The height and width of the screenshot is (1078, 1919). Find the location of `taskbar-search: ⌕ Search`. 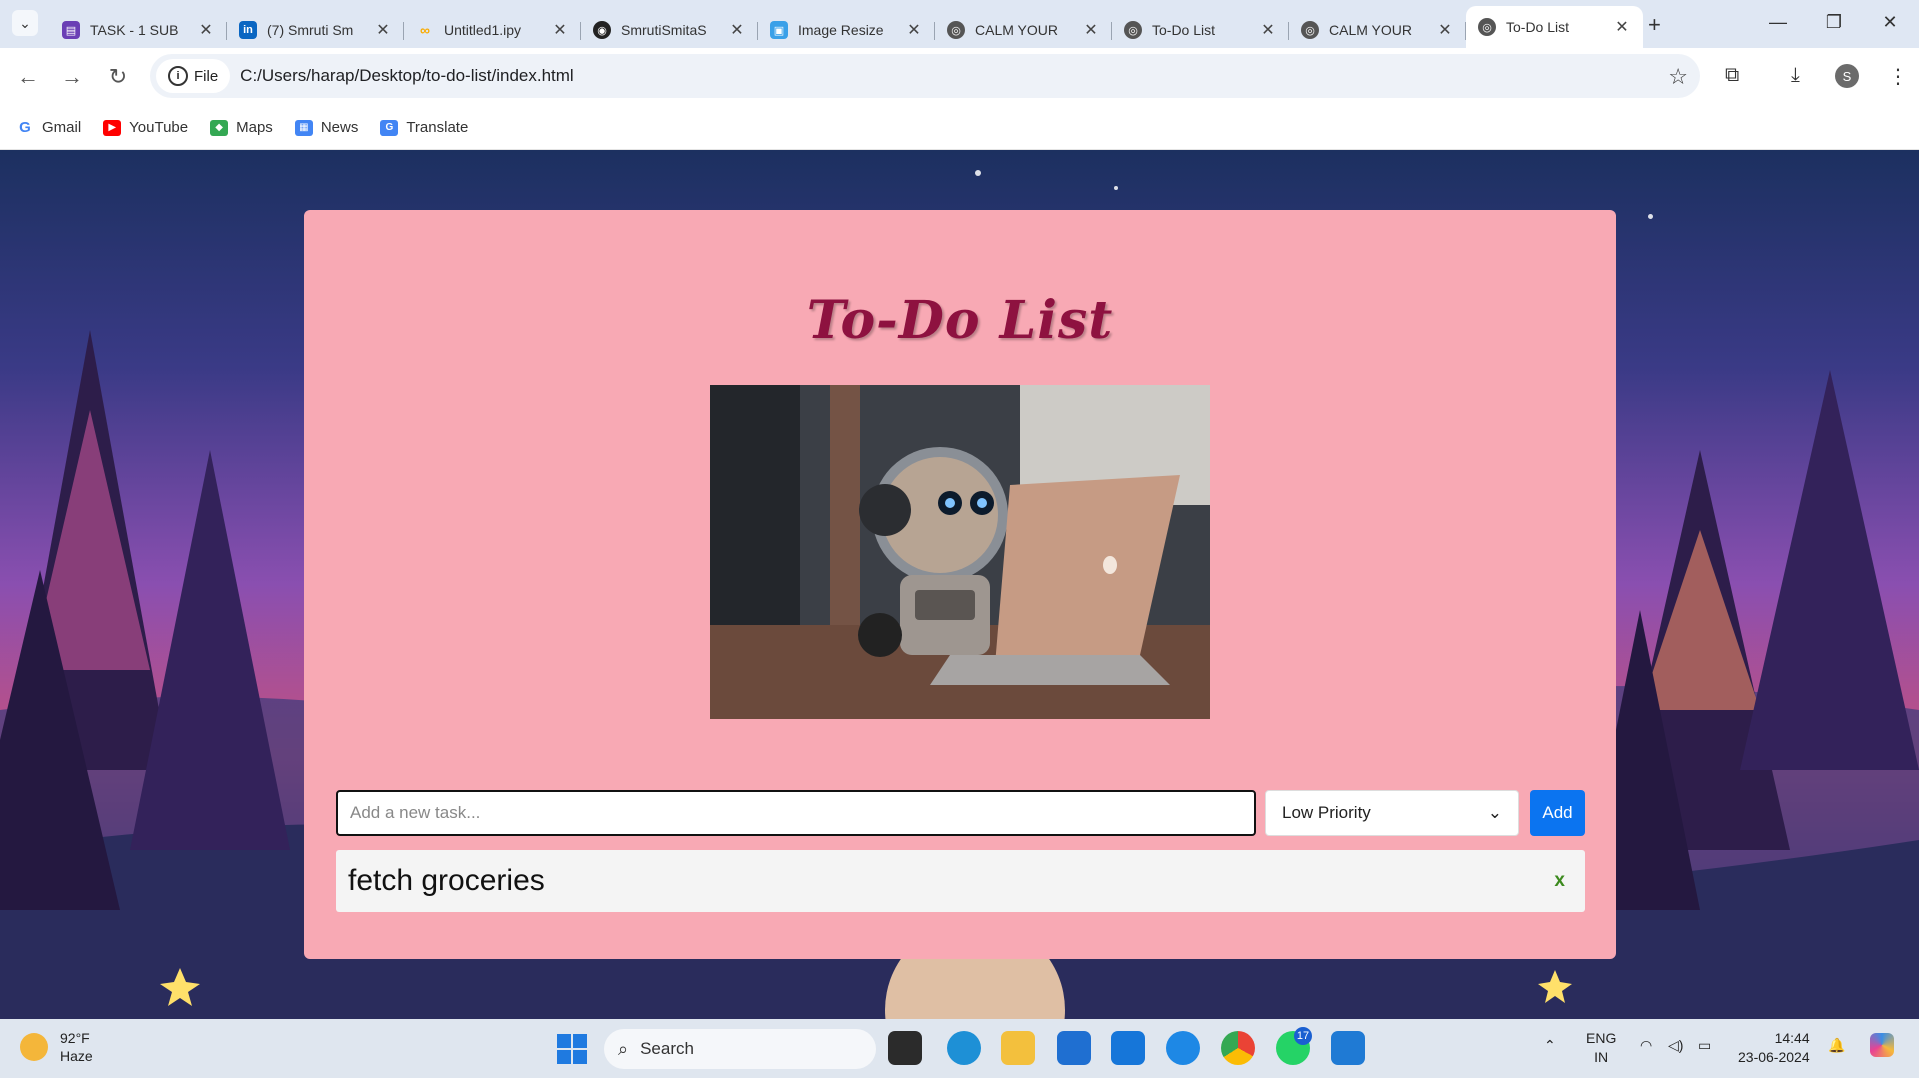

taskbar-search: ⌕ Search is located at coordinates (740, 1049).